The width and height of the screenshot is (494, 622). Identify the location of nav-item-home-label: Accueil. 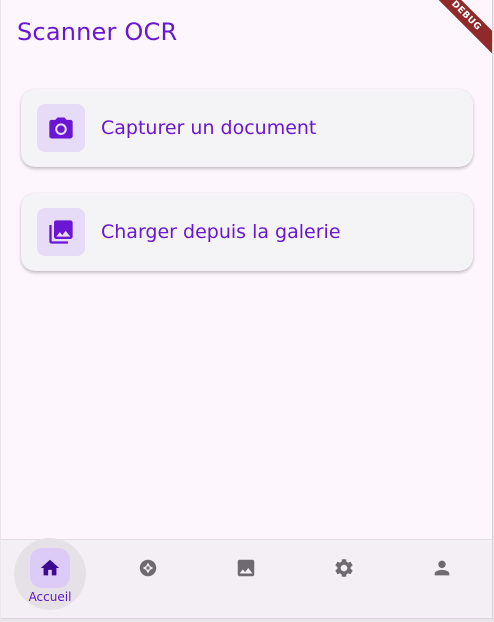
(50, 597).